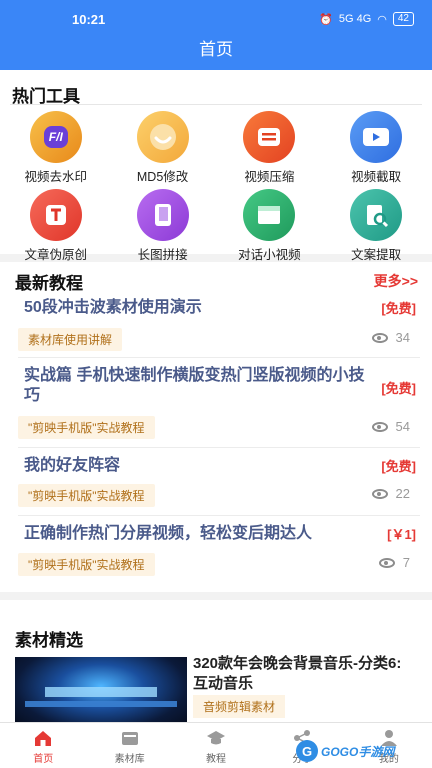 The image size is (432, 768). I want to click on watermark-circle-icon: G, so click(307, 751).